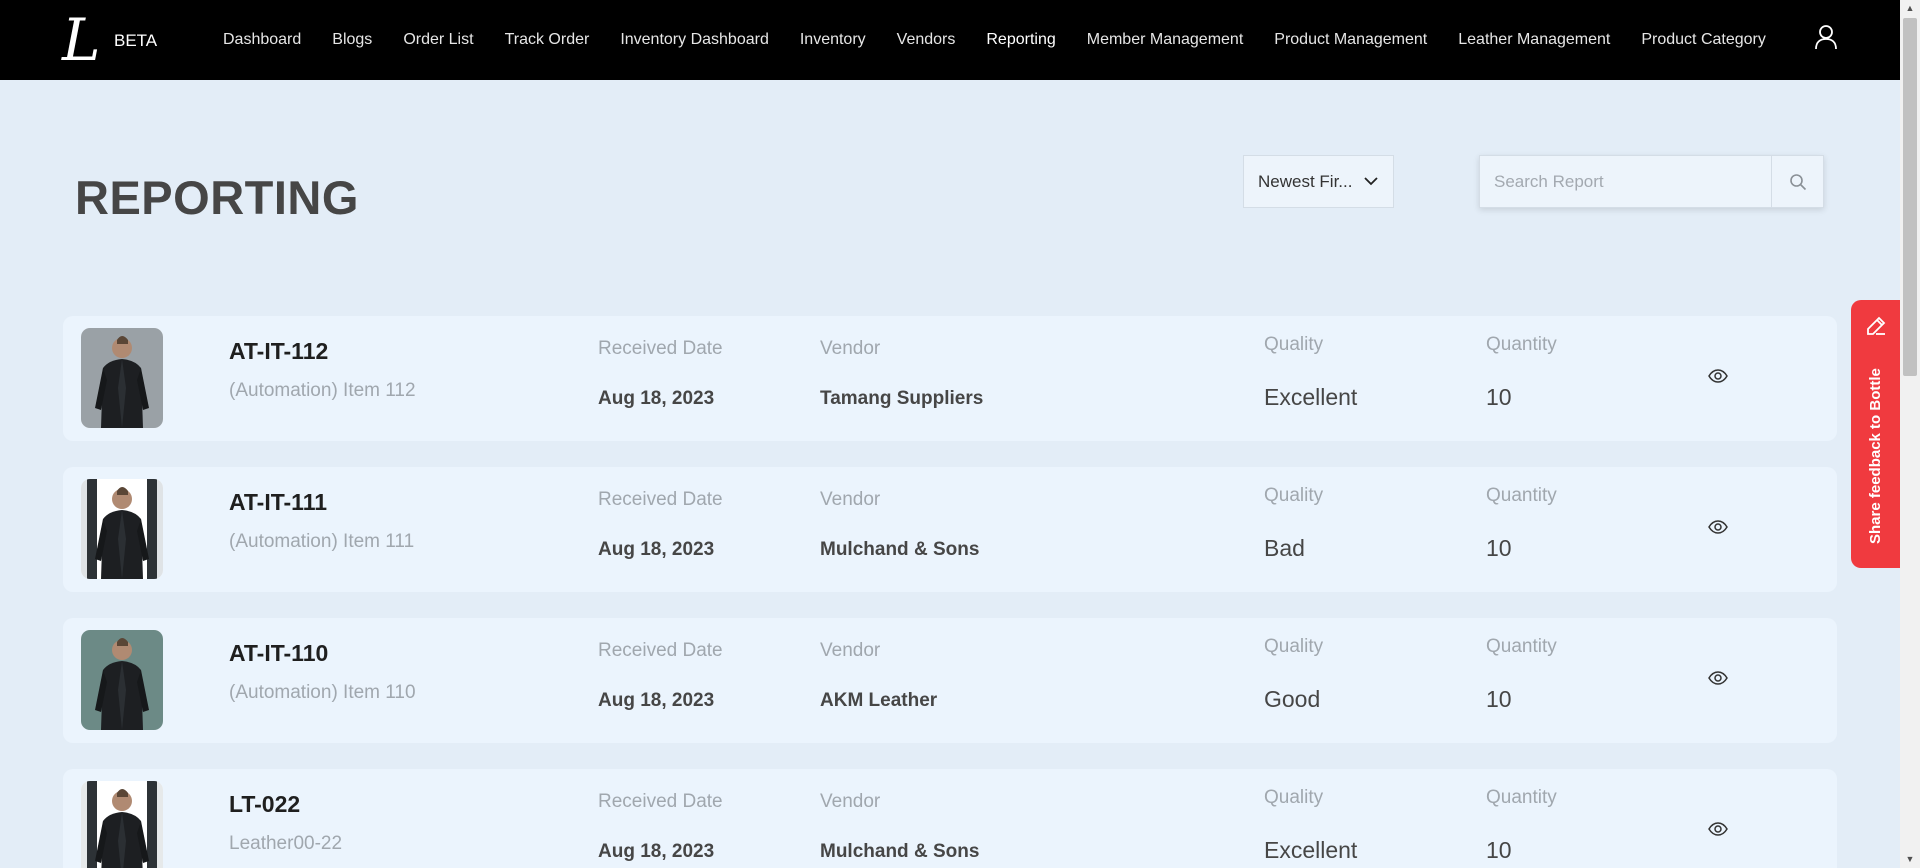  What do you see at coordinates (279, 351) in the screenshot?
I see `item-code: AT-IT-112` at bounding box center [279, 351].